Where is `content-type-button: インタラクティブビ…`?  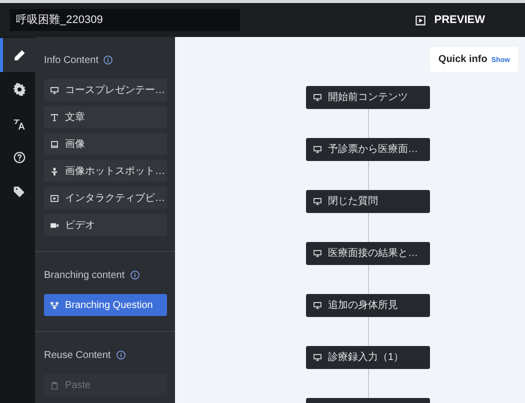
content-type-button: インタラクティブビ… is located at coordinates (105, 198).